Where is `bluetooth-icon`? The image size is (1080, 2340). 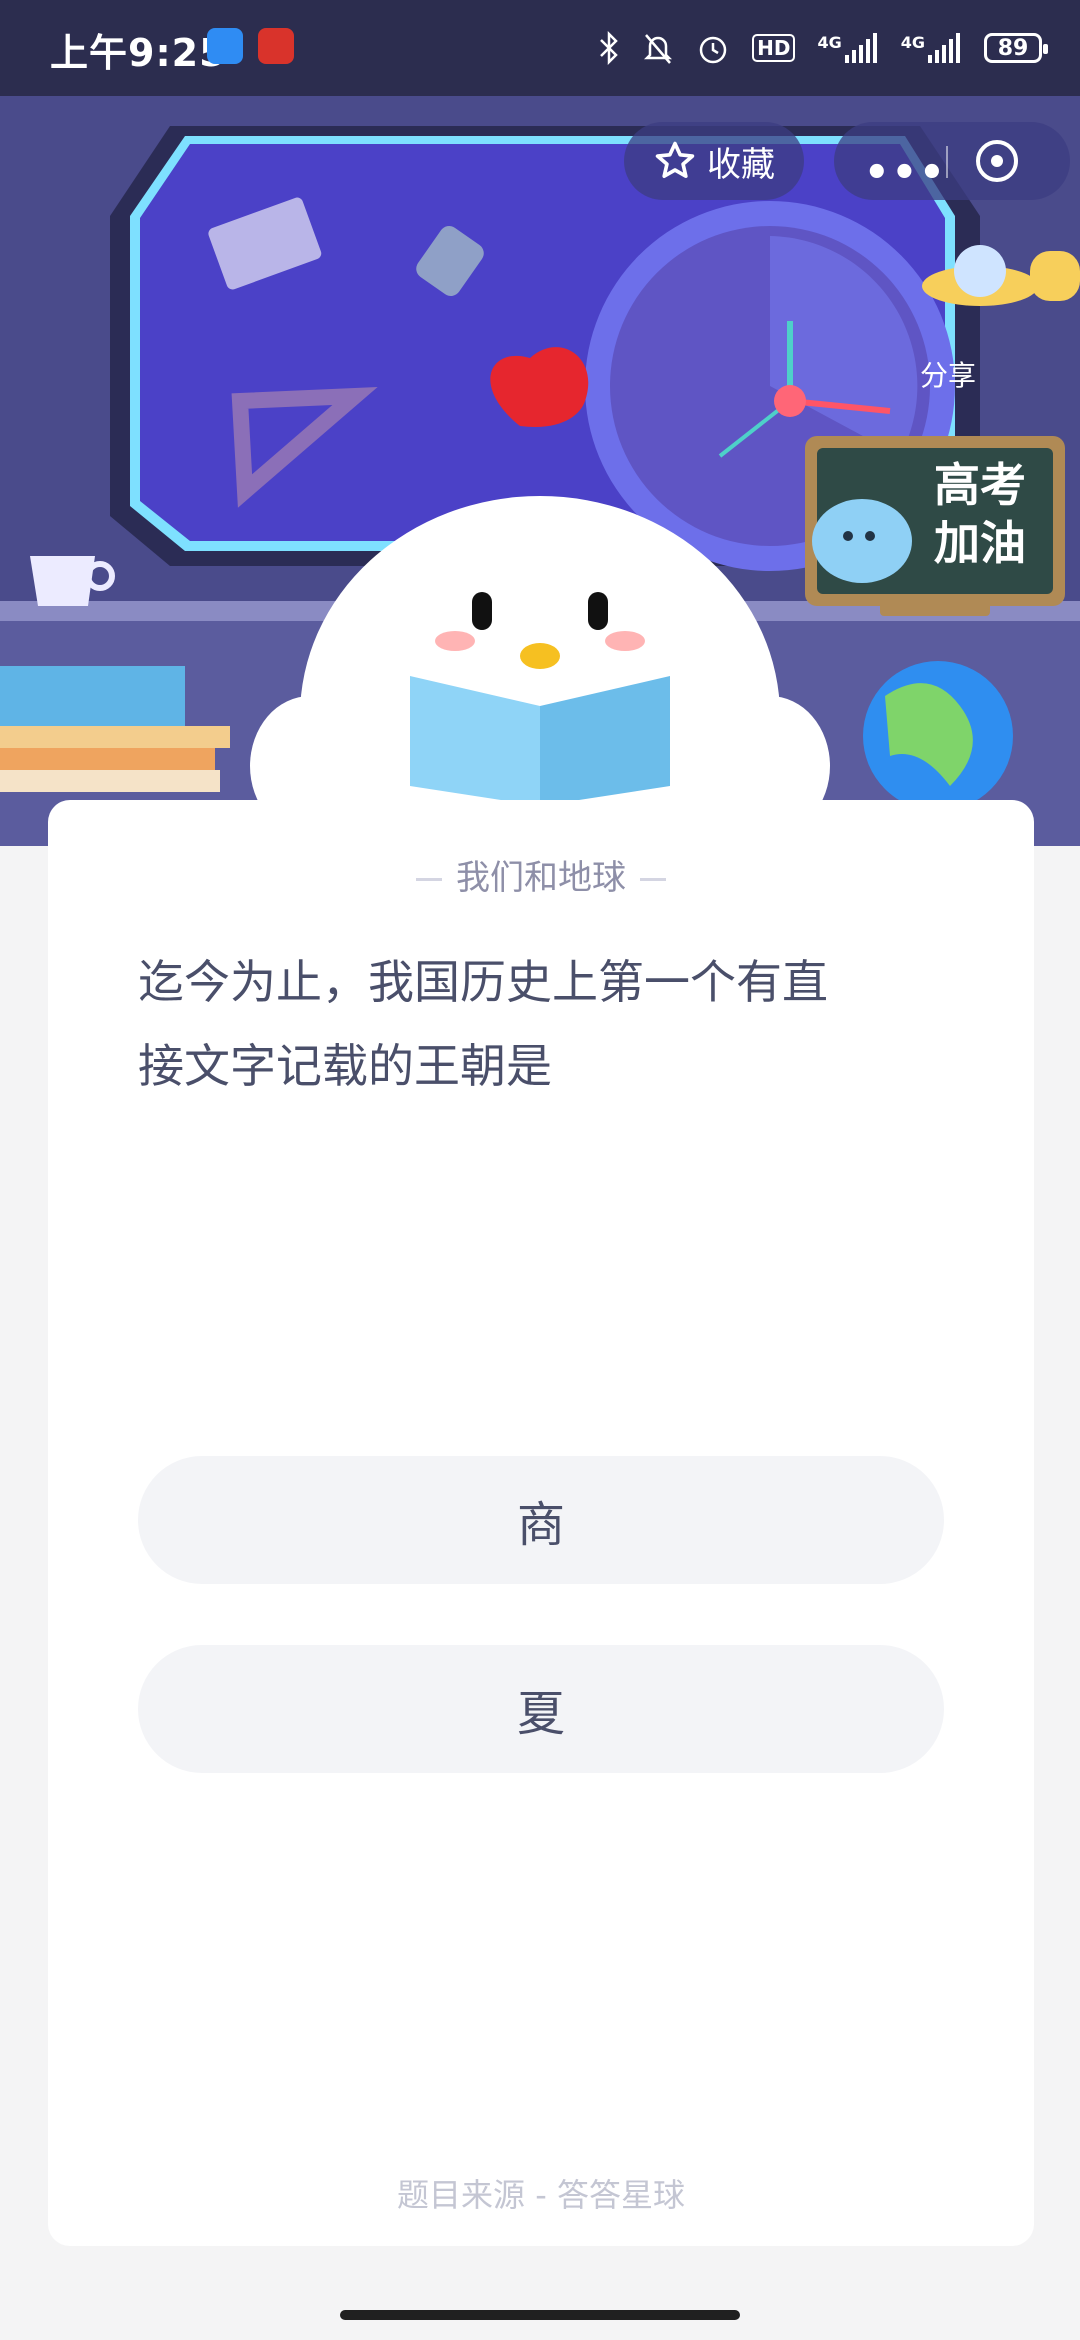 bluetooth-icon is located at coordinates (609, 48).